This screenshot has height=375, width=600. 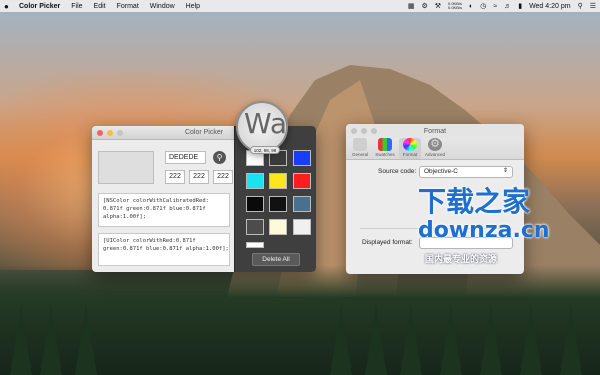 I want to click on chevron-updown-icon: ⇕, so click(x=505, y=171).